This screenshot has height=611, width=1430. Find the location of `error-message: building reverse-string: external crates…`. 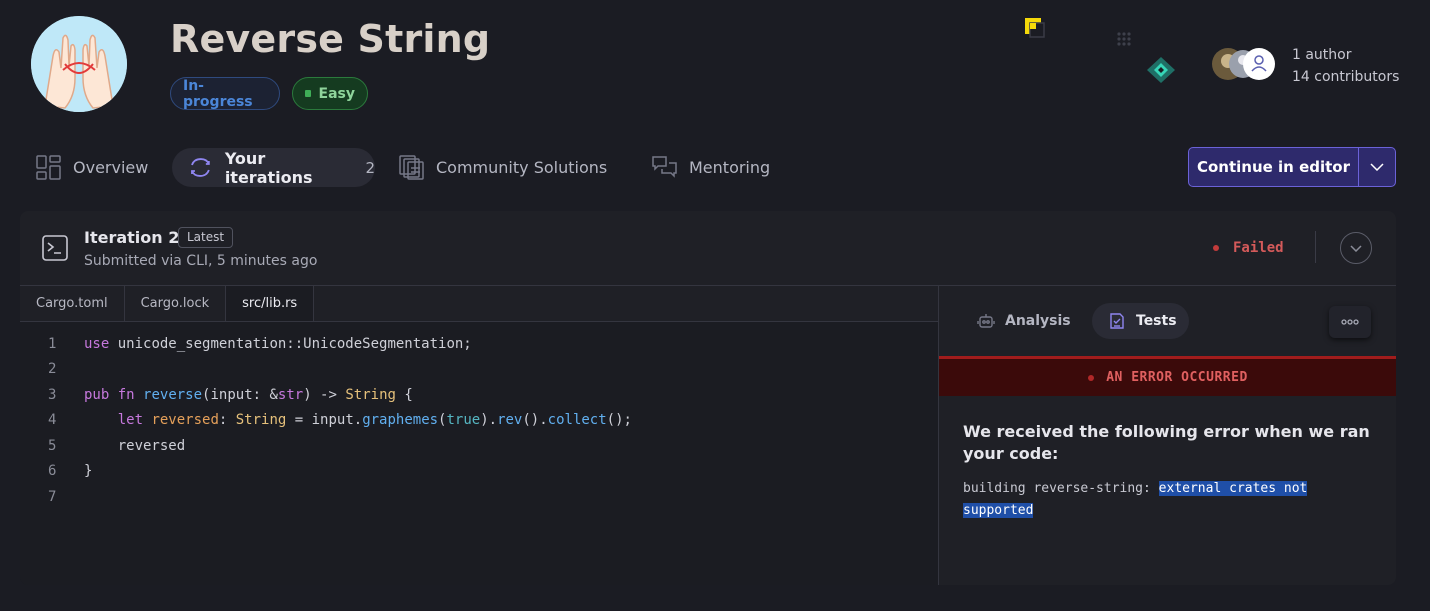

error-message: building reverse-string: external crates… is located at coordinates (1173, 500).